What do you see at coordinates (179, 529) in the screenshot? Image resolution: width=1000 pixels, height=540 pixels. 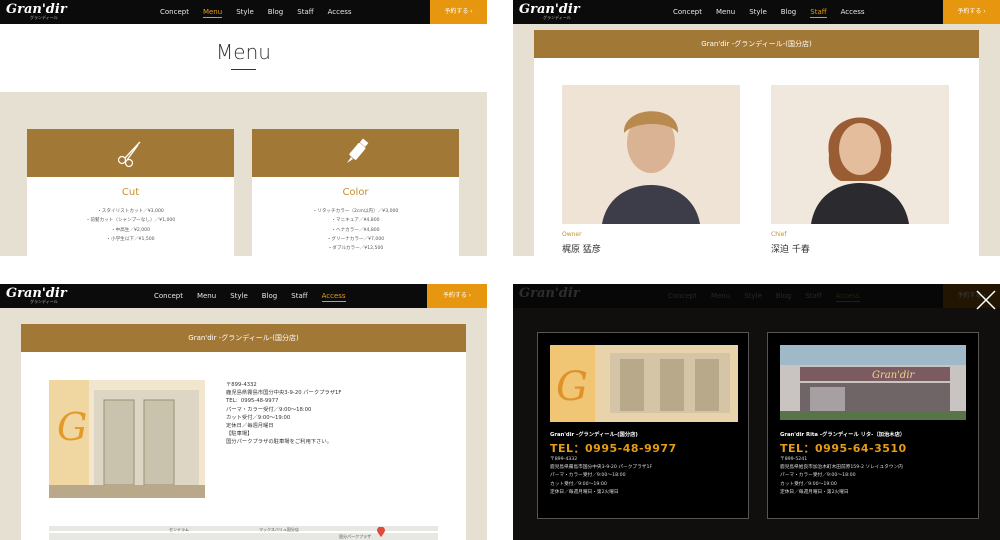 I see `map-label: センテラム` at bounding box center [179, 529].